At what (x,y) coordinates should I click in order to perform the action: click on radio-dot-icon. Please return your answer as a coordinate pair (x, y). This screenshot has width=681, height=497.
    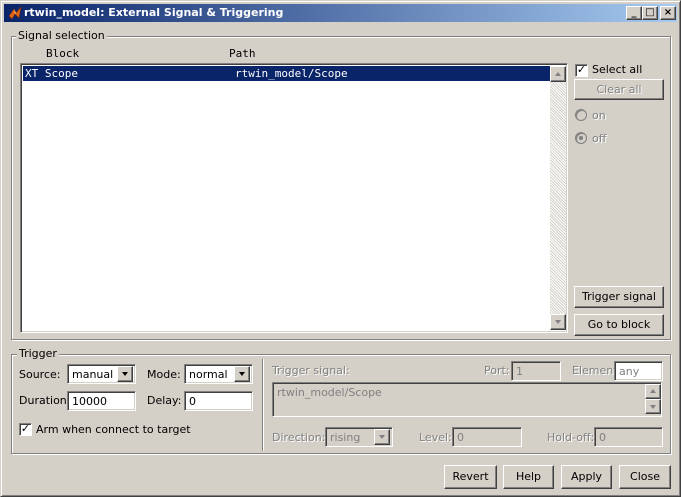
    Looking at the image, I should click on (581, 138).